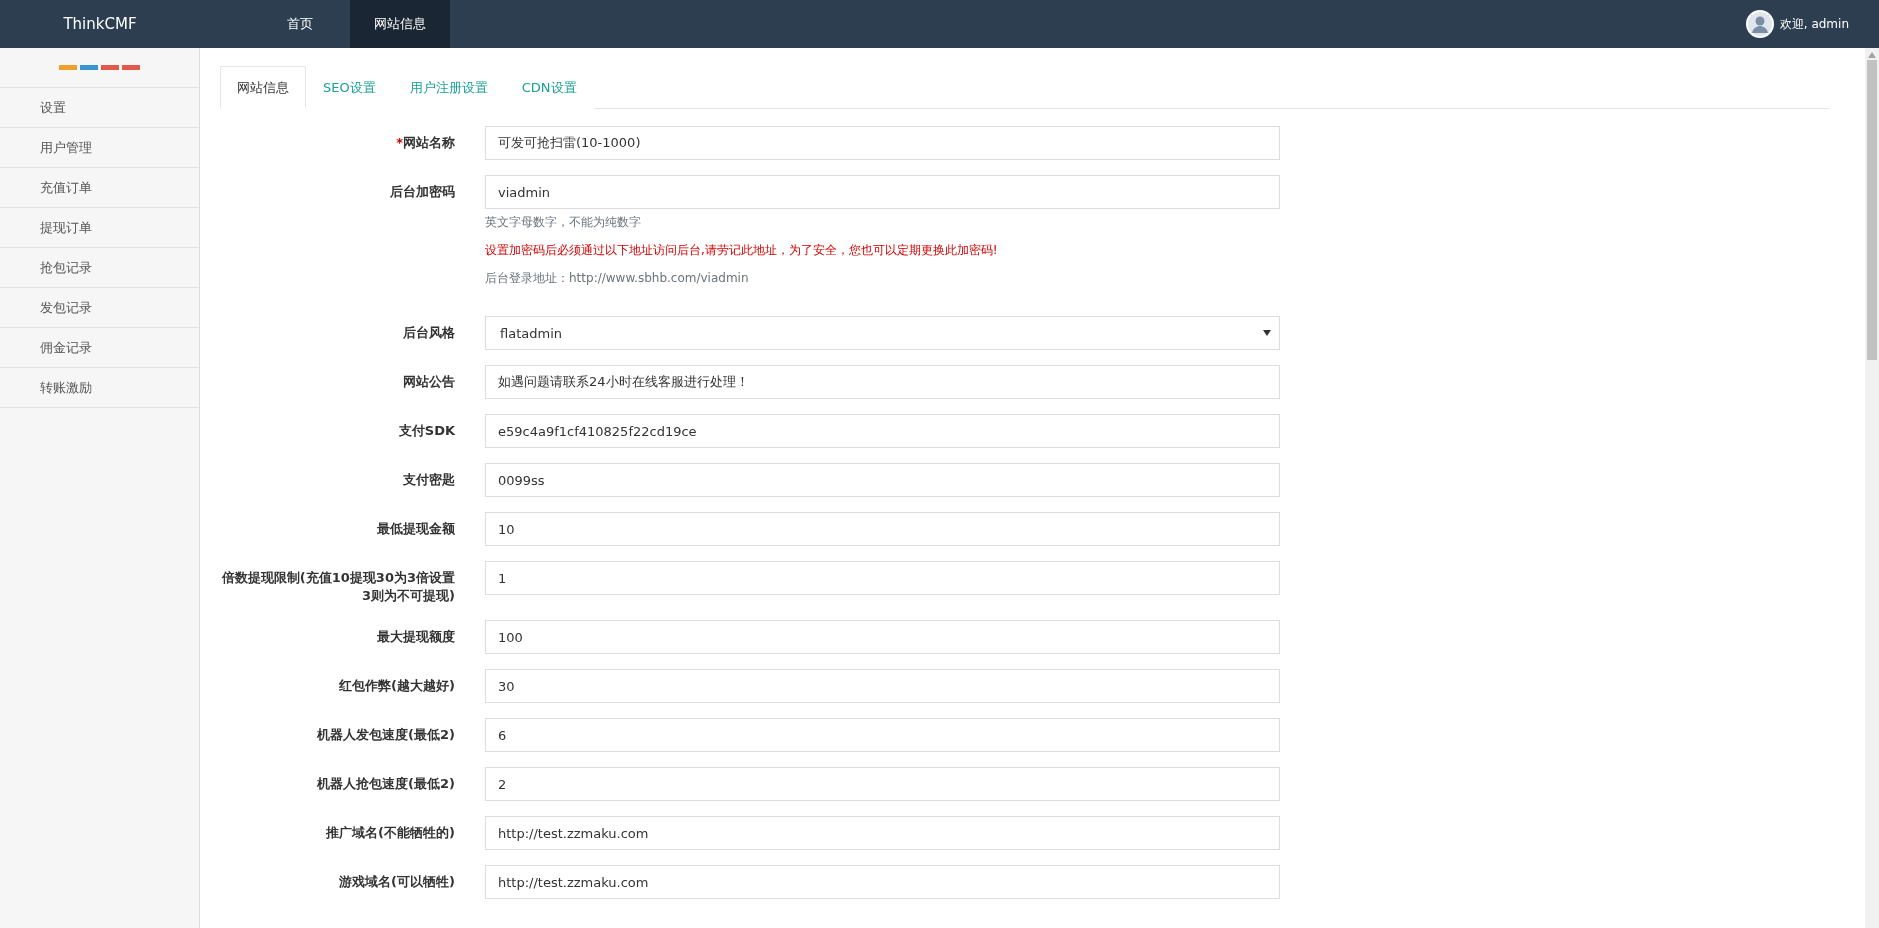 The height and width of the screenshot is (928, 1879). I want to click on welcome-text: 欢迎, admin, so click(1814, 24).